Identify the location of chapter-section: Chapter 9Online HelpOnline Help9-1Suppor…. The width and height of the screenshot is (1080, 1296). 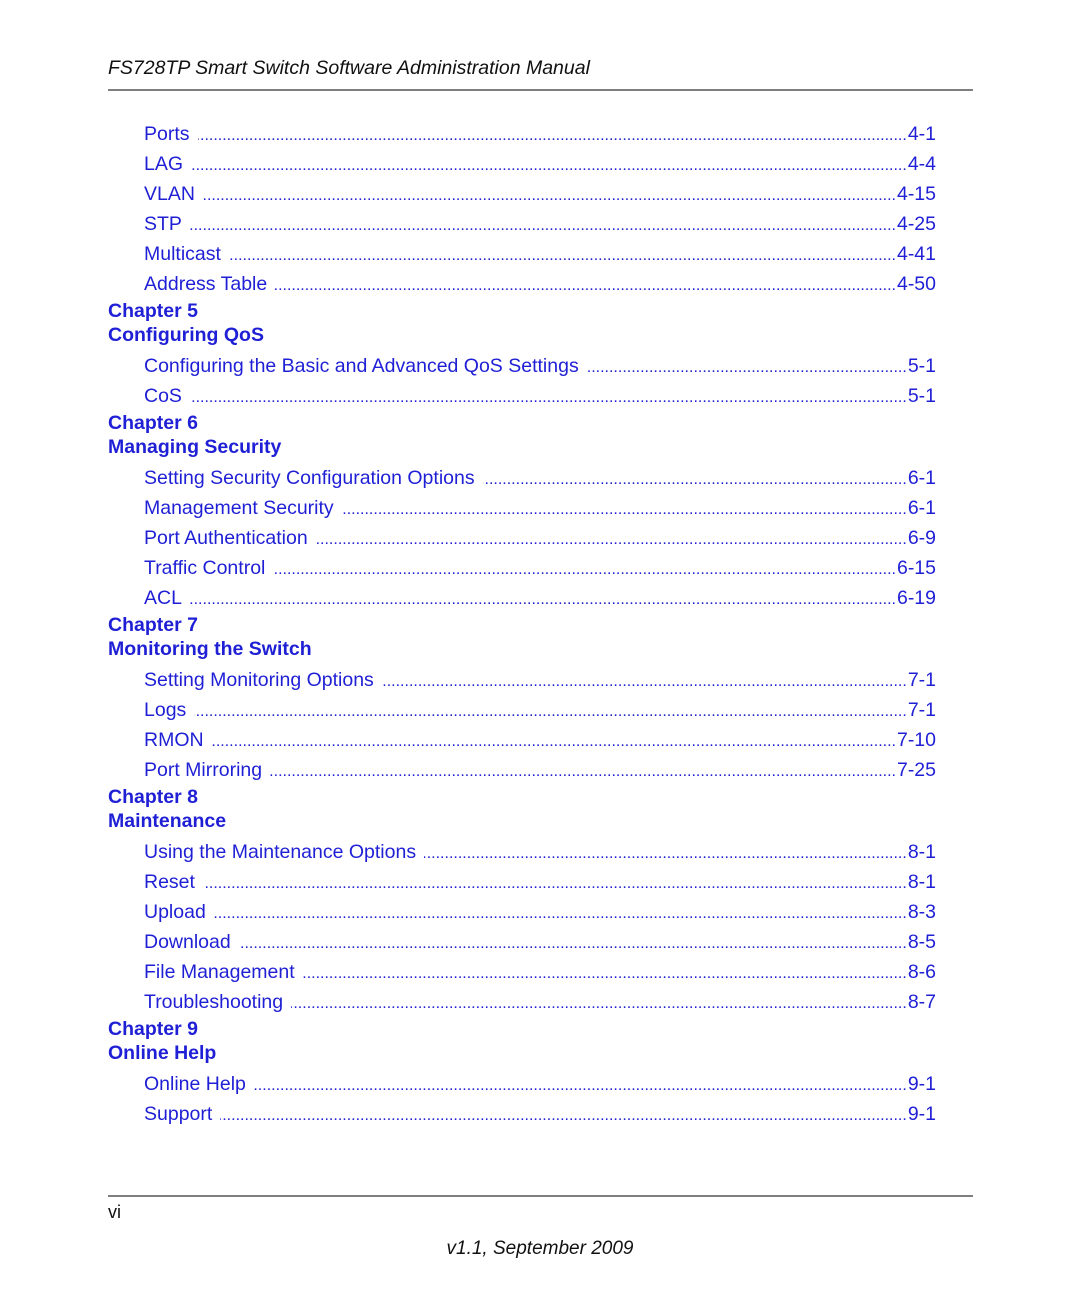
(522, 1073).